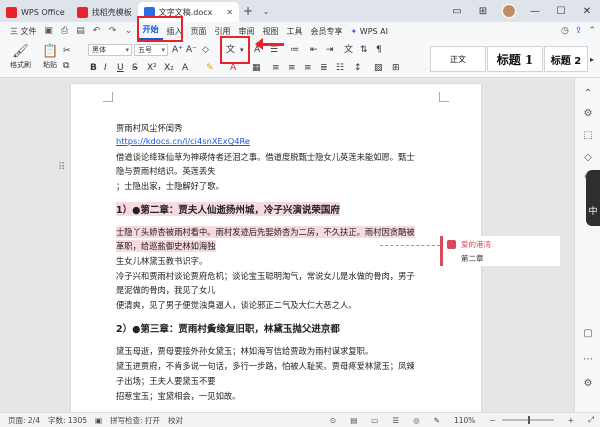 The width and height of the screenshot is (600, 427). I want to click on collapse-icon: ⌃, so click(592, 31).